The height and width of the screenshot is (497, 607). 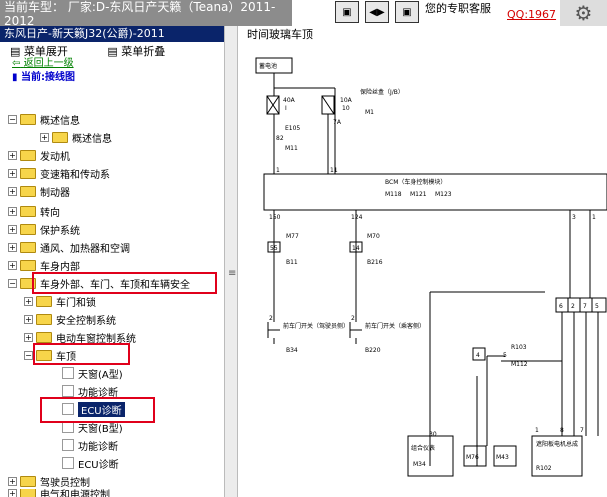 What do you see at coordinates (275, 217) in the screenshot?
I see `pin-150: 150` at bounding box center [275, 217].